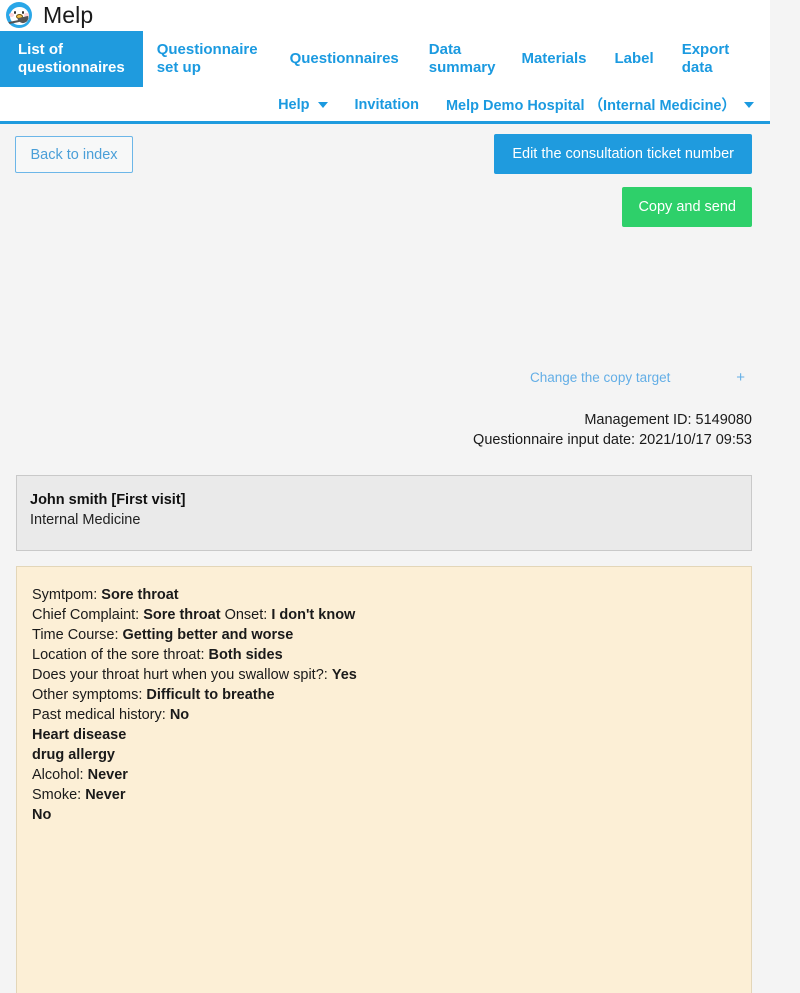 This screenshot has width=800, height=993. I want to click on change-copy-target-row: Change the copy target +, so click(637, 377).